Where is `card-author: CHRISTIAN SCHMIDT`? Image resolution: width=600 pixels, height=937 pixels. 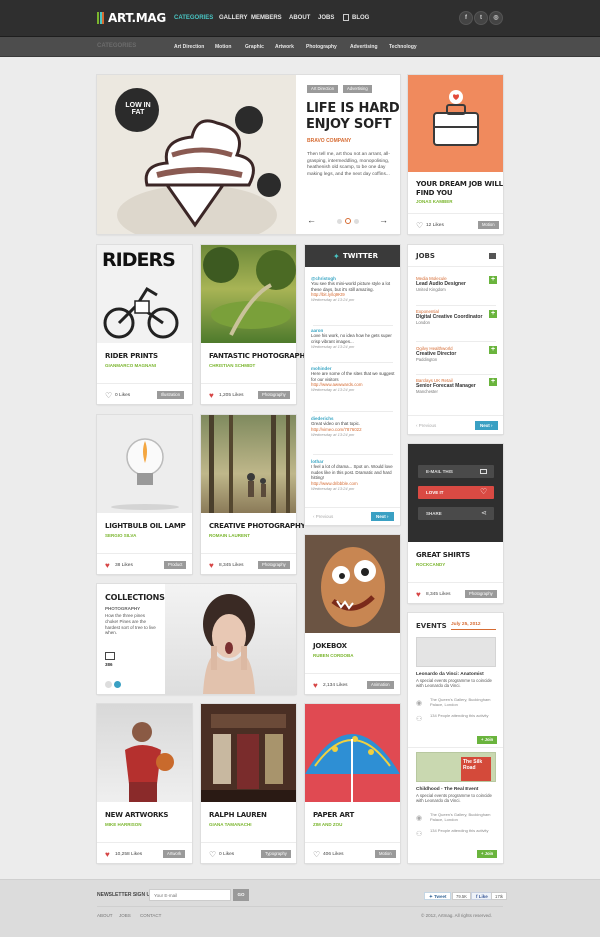 card-author: CHRISTIAN SCHMIDT is located at coordinates (232, 365).